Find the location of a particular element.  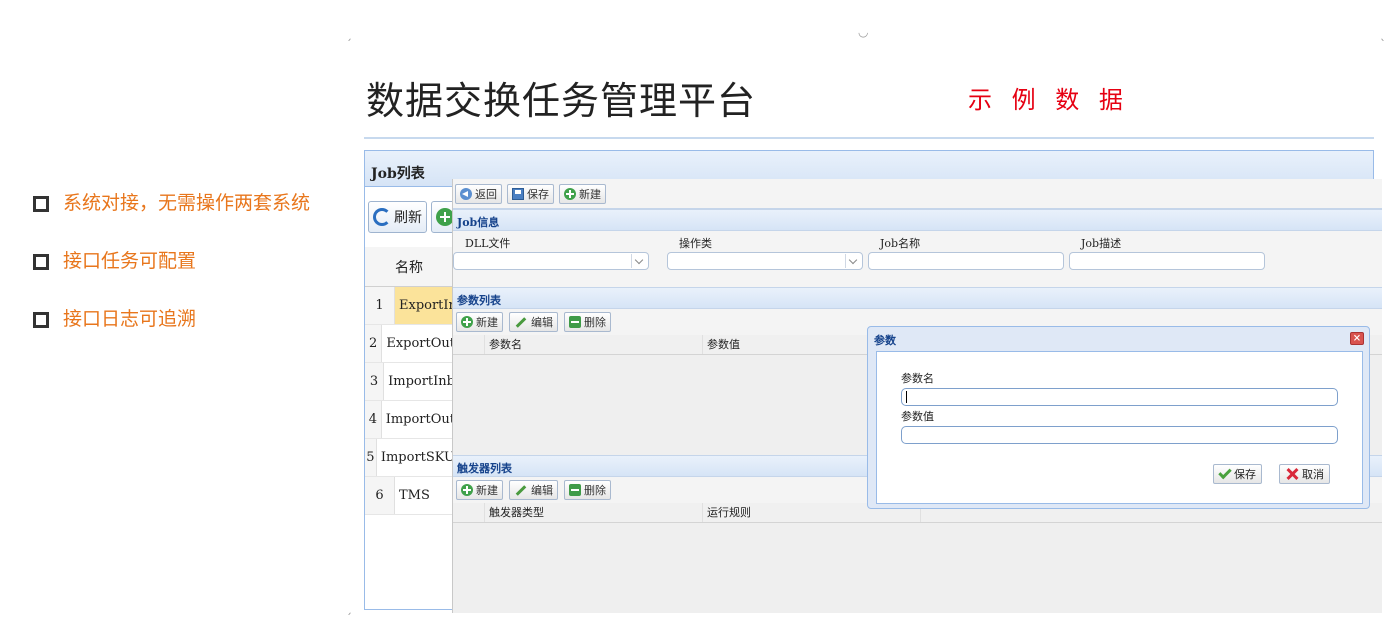

dialog-cancel-label: 取消 is located at coordinates (1313, 474).